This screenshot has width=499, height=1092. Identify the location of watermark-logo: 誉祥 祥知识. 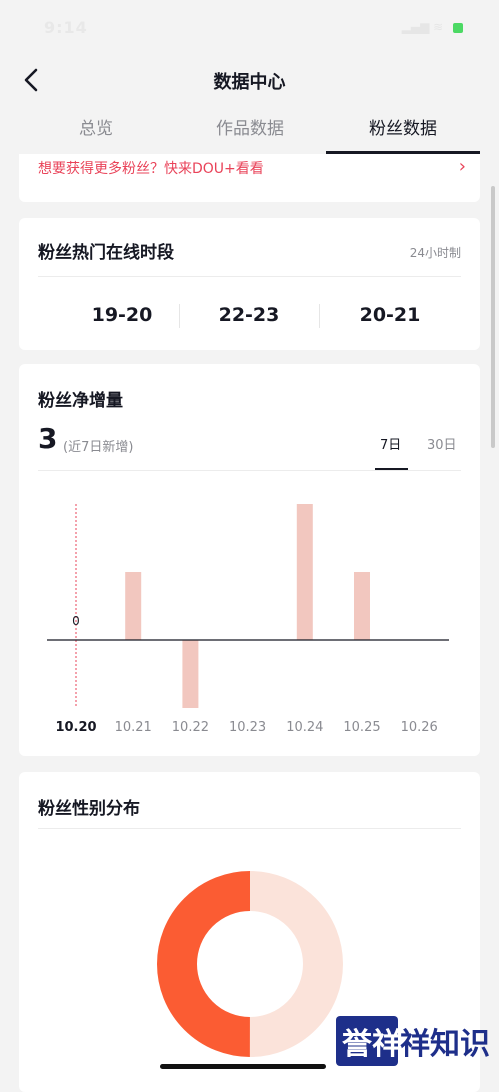
(413, 1041).